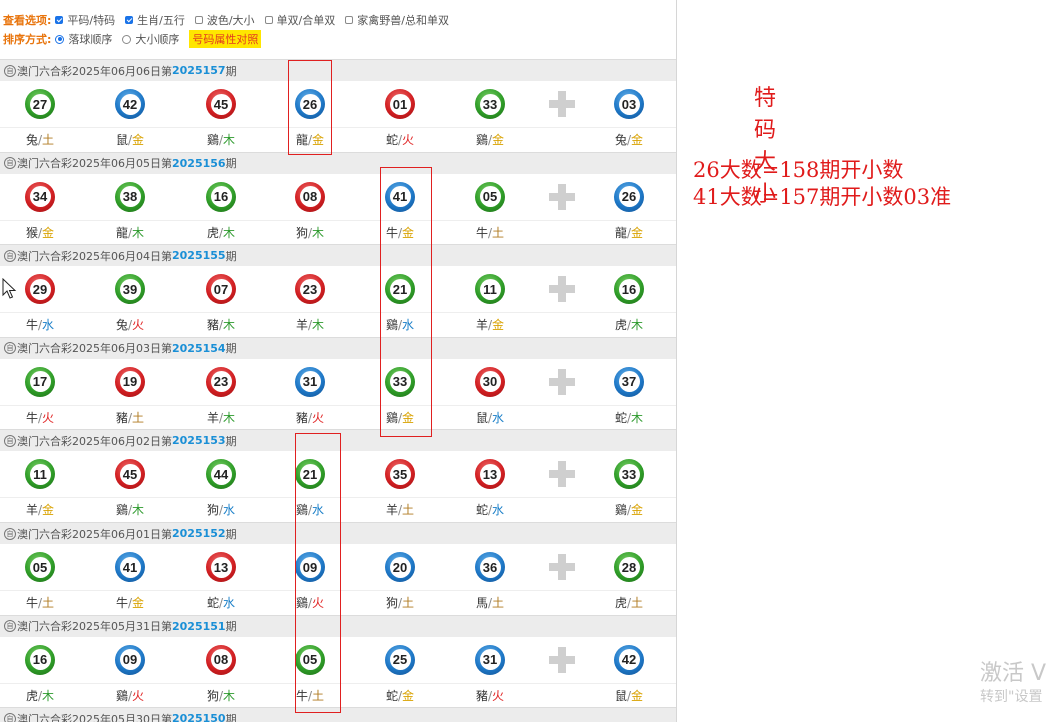 The height and width of the screenshot is (722, 1048). What do you see at coordinates (562, 289) in the screenshot?
I see `plus-icon` at bounding box center [562, 289].